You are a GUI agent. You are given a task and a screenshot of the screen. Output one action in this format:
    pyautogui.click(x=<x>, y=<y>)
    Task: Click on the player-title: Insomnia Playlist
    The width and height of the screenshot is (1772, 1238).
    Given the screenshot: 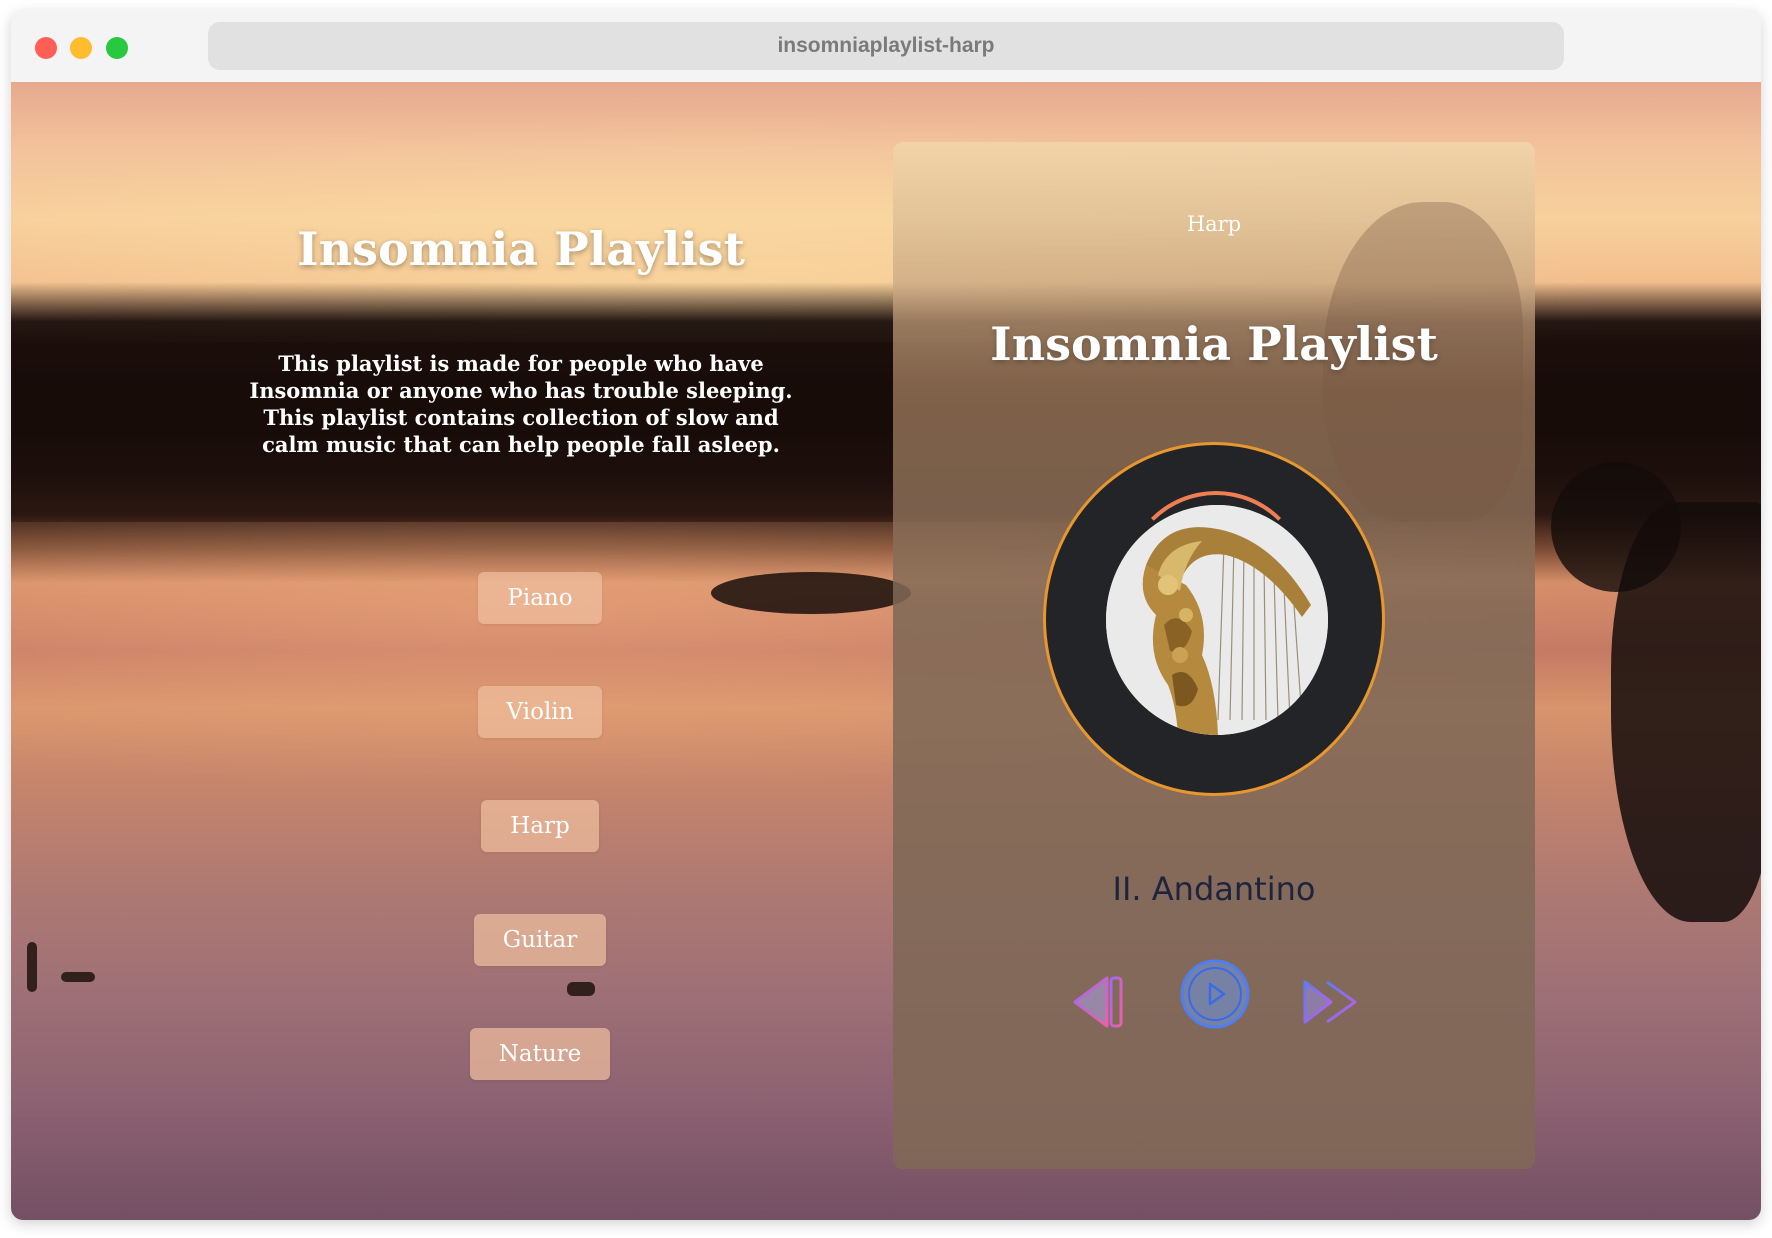 What is the action you would take?
    pyautogui.click(x=1214, y=344)
    